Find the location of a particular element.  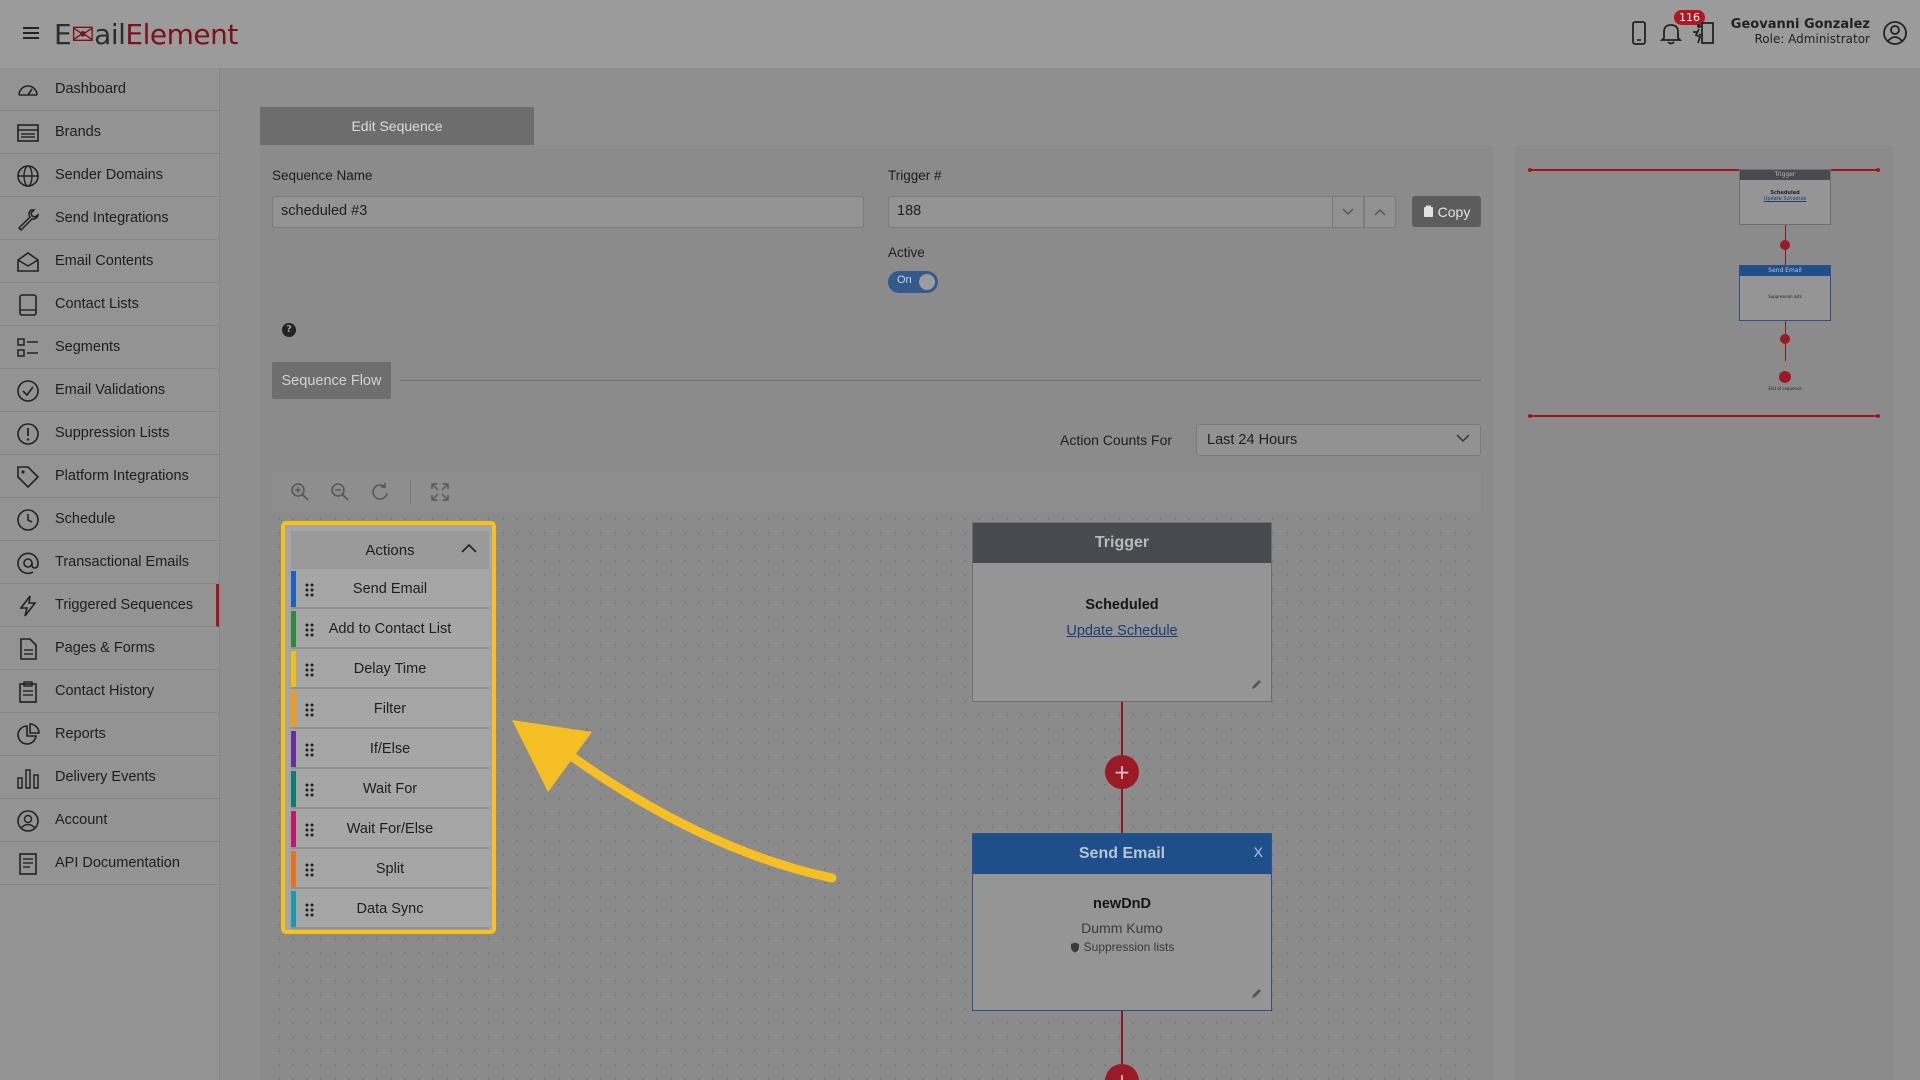

action-item-add-to-contact-list: Add to Contact List is located at coordinates (390, 630).